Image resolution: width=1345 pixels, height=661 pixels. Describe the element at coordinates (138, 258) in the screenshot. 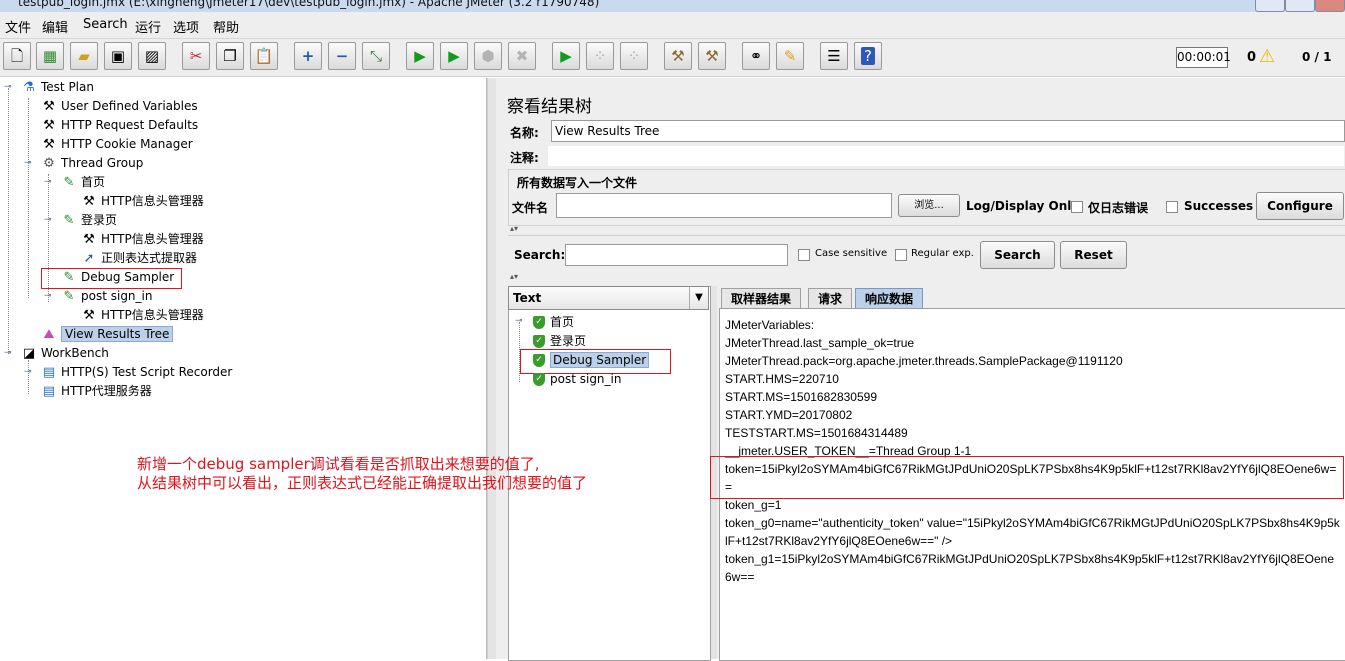

I see `tree-node-regex-extractor: ➚ 正则表达式提取器` at that location.